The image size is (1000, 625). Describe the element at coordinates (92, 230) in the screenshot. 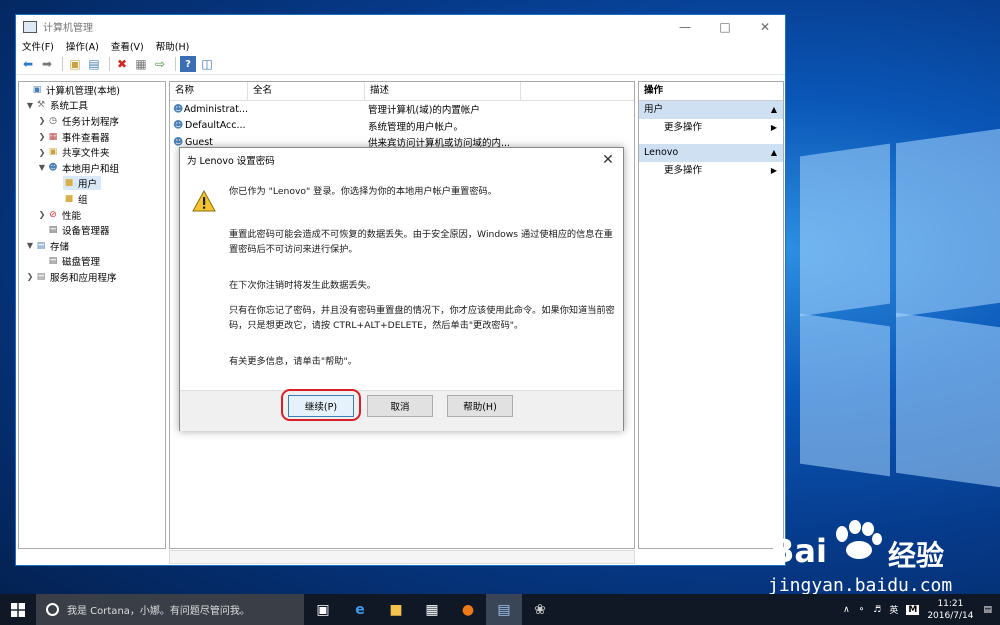

I see `tree-item-device-manager: ▤ 设备管理器` at that location.